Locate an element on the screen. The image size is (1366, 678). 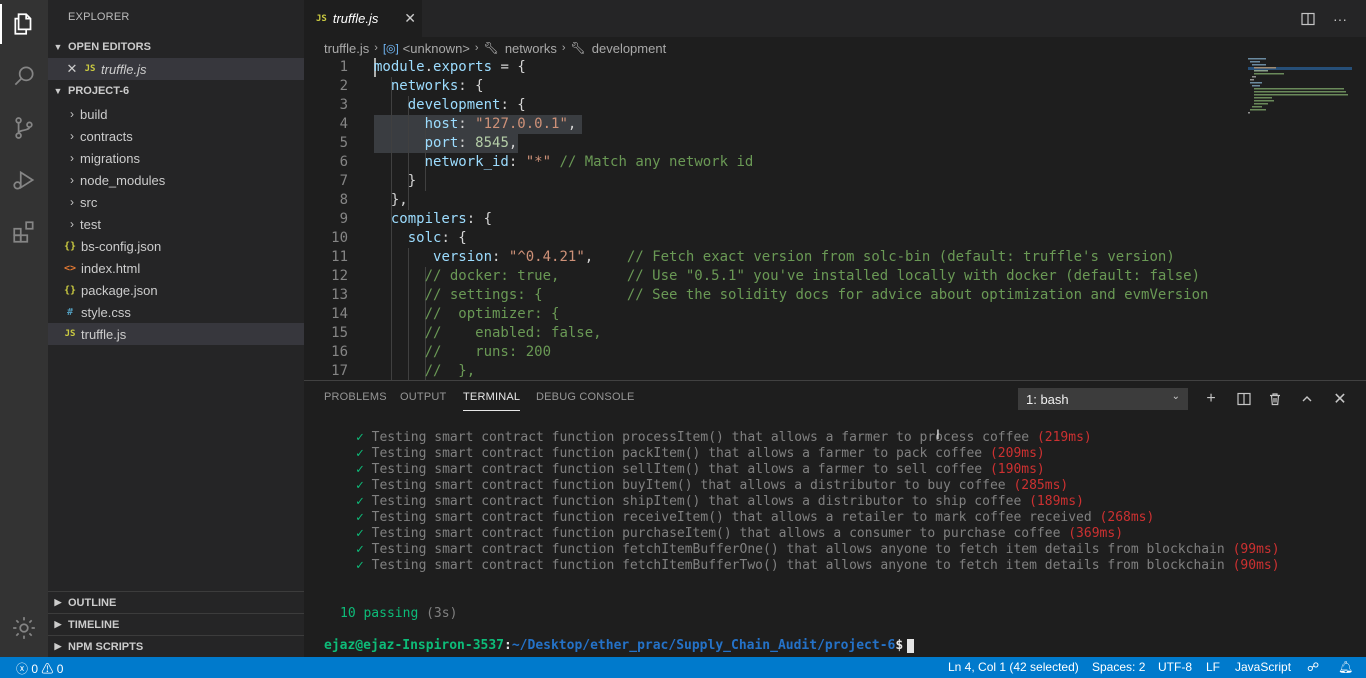
line-code: host: "127.0.0.1", is located at coordinates (500, 124).